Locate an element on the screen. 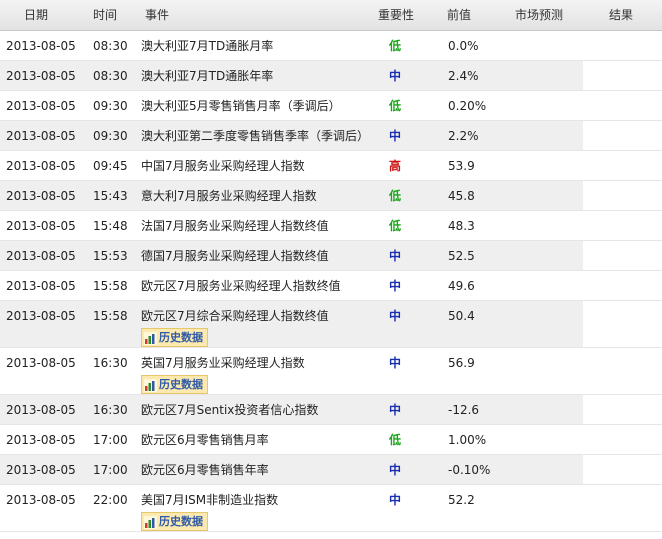 This screenshot has width=662, height=539. row-time: 15:48 is located at coordinates (110, 226).